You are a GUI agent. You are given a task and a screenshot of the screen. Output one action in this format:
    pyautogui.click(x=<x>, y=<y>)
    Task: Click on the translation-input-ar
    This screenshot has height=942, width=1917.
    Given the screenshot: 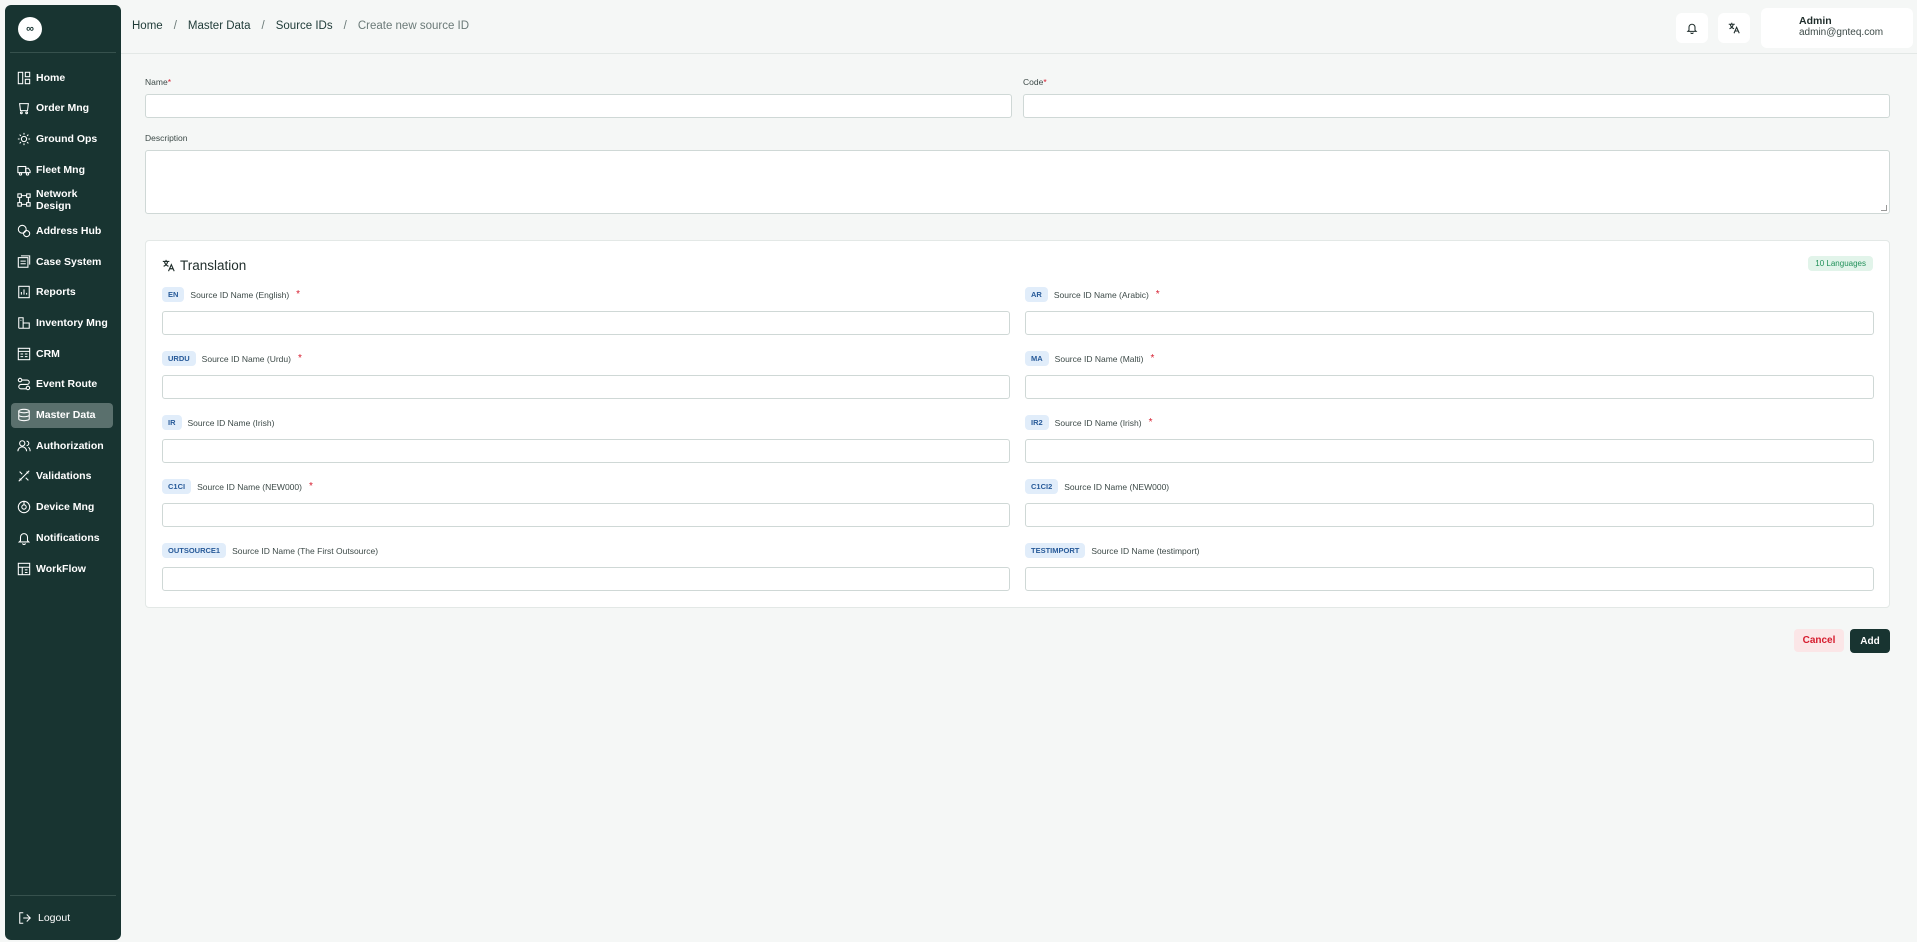 What is the action you would take?
    pyautogui.click(x=1449, y=323)
    